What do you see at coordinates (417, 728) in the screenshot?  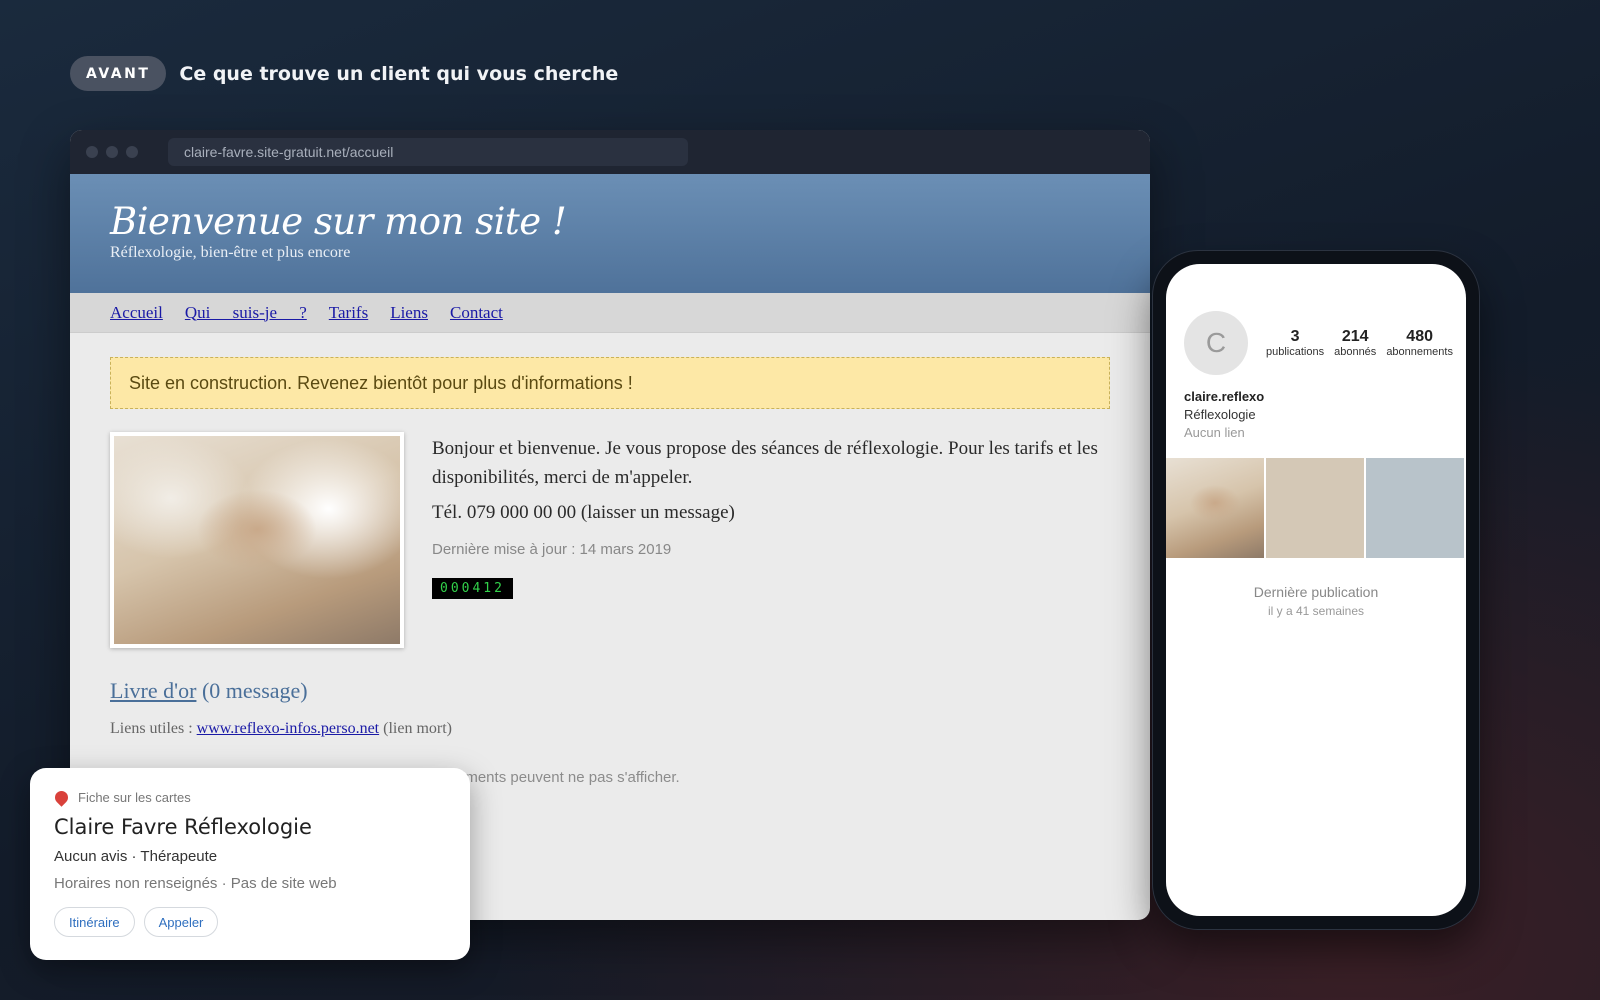 I see `useful-link-status: (lien mort)` at bounding box center [417, 728].